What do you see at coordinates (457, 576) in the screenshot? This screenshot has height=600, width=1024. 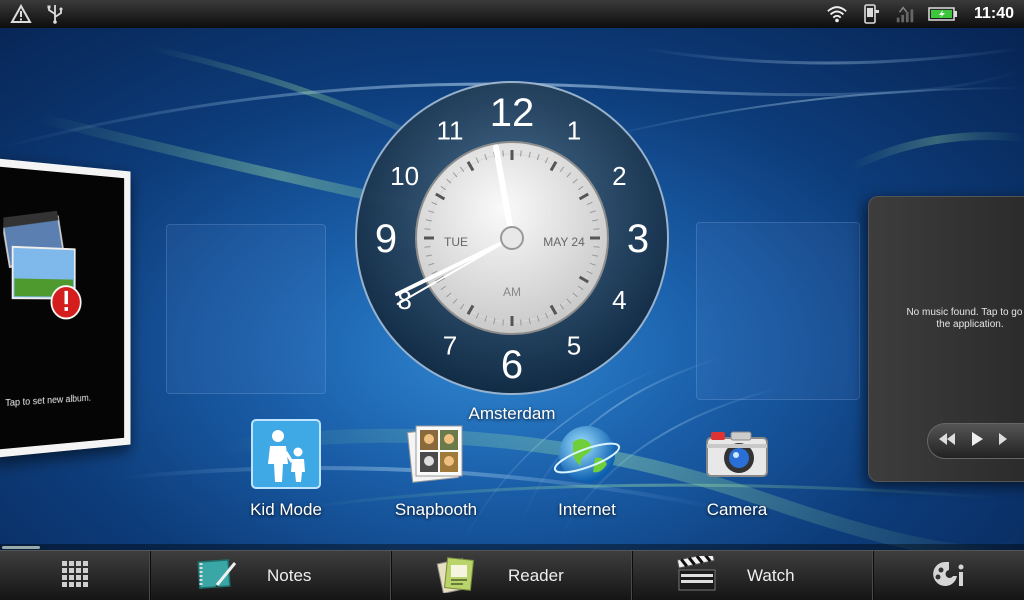 I see `reader-icon` at bounding box center [457, 576].